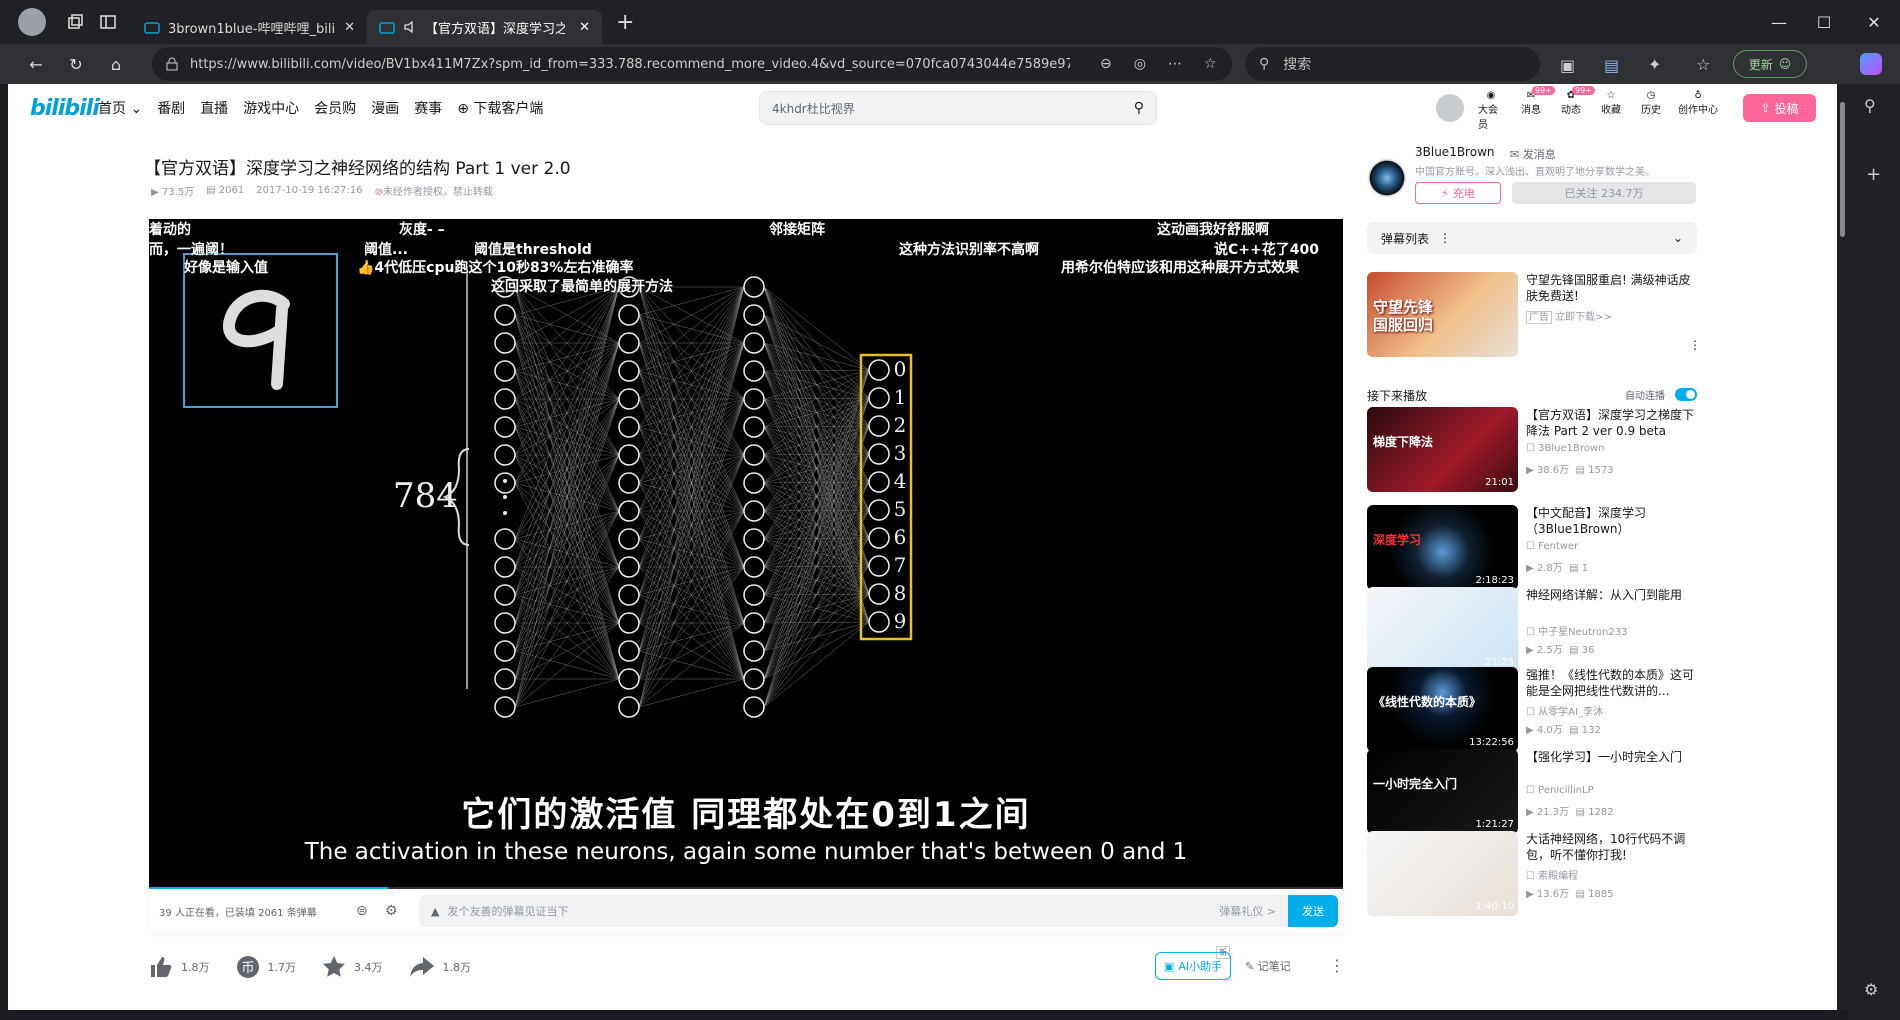  I want to click on nav-manga: 漫画, so click(385, 108).